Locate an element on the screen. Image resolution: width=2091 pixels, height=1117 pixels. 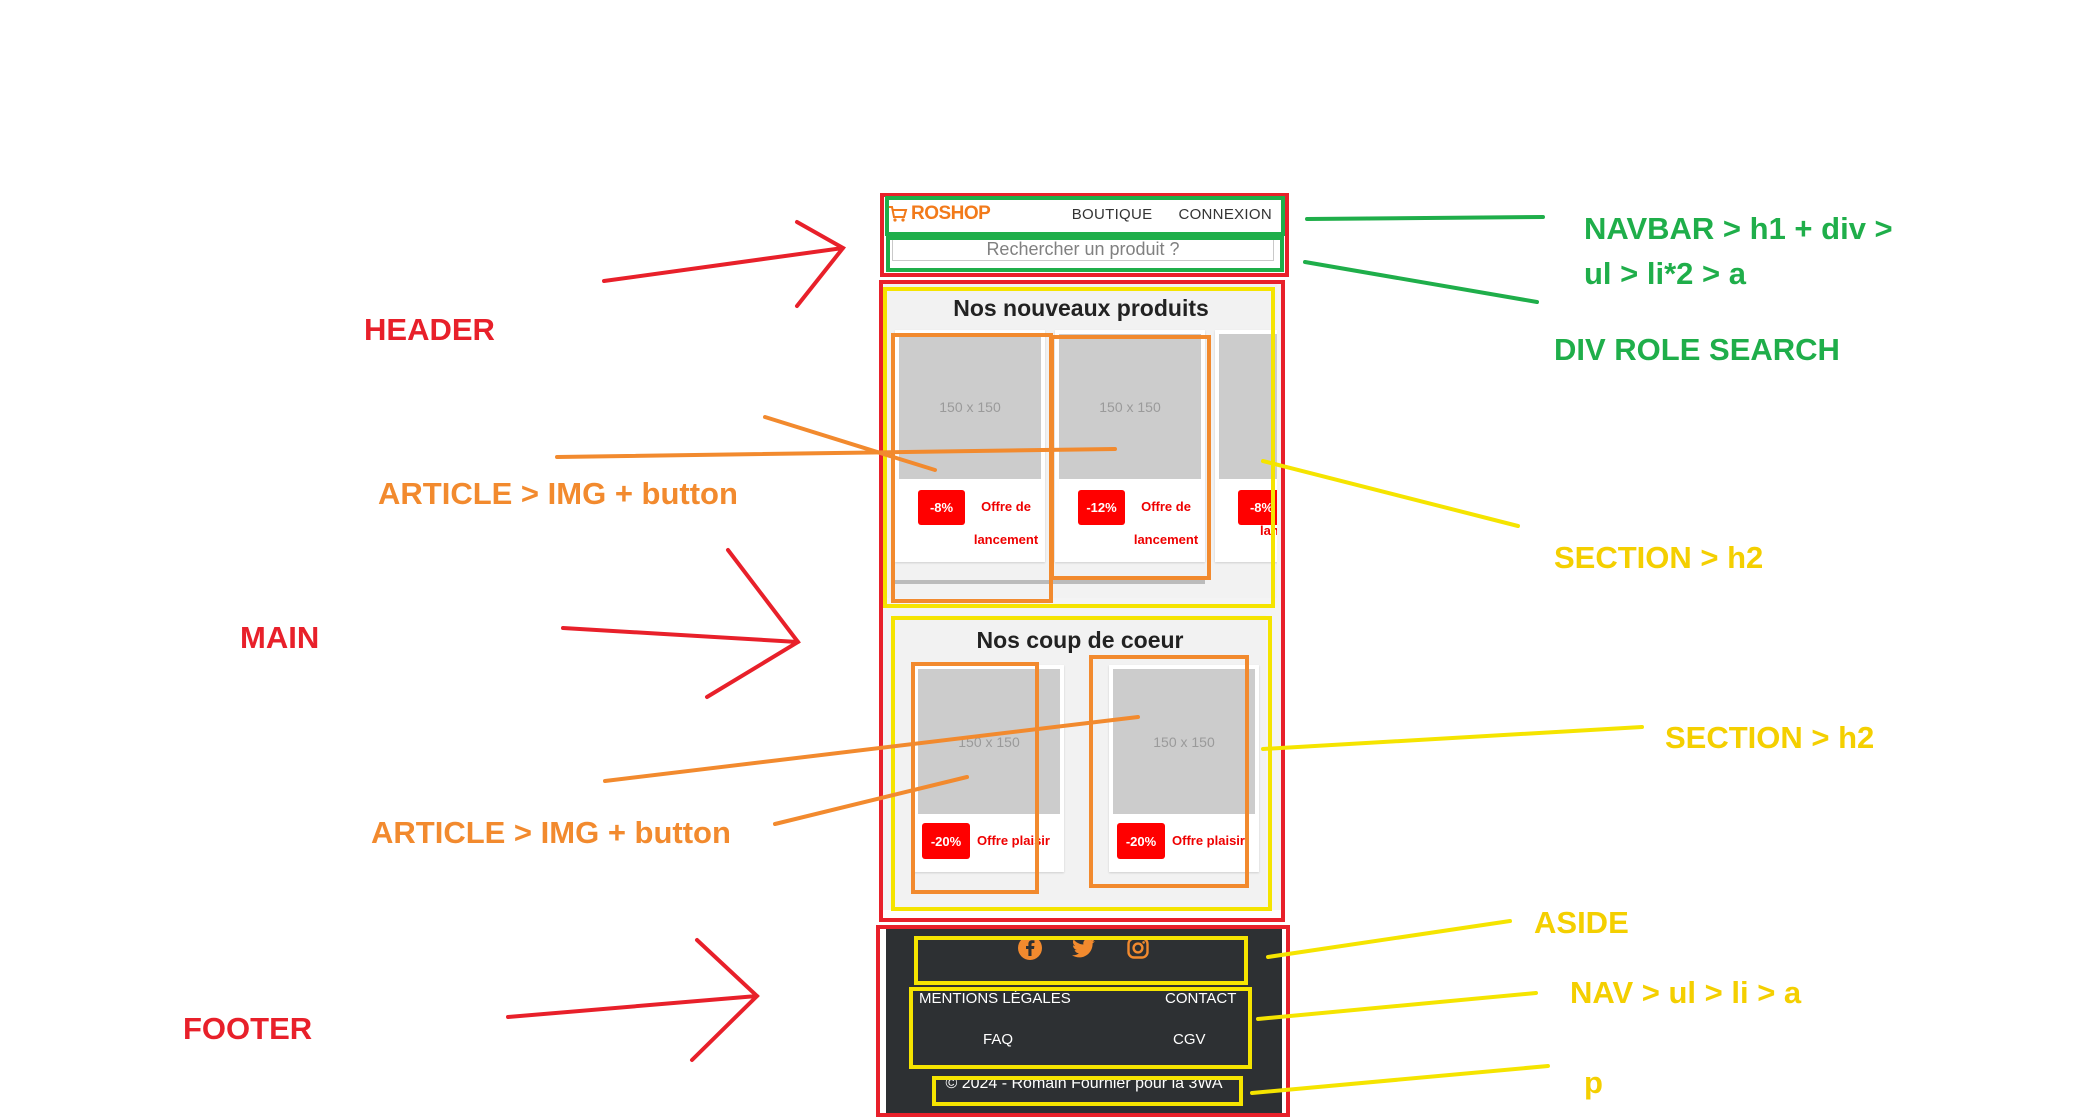
arrow-header is located at coordinates (724, 264).